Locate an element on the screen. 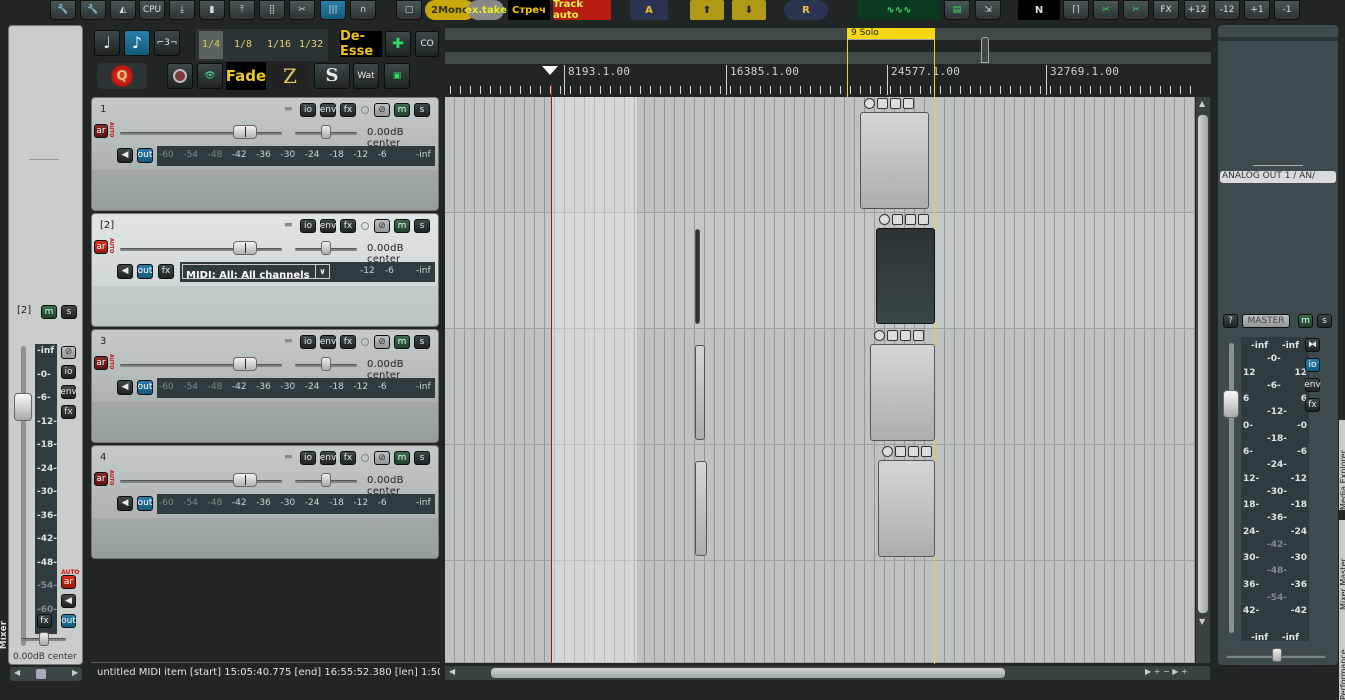 The height and width of the screenshot is (700, 1345). down-arrow-button: ⬇ is located at coordinates (749, 10).